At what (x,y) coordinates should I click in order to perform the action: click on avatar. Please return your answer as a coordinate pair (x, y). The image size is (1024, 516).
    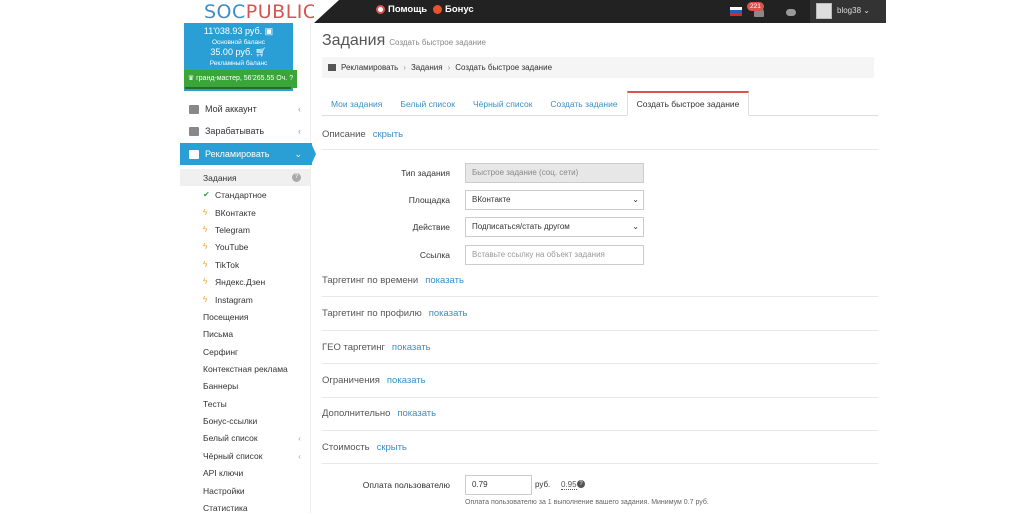
    Looking at the image, I should click on (824, 11).